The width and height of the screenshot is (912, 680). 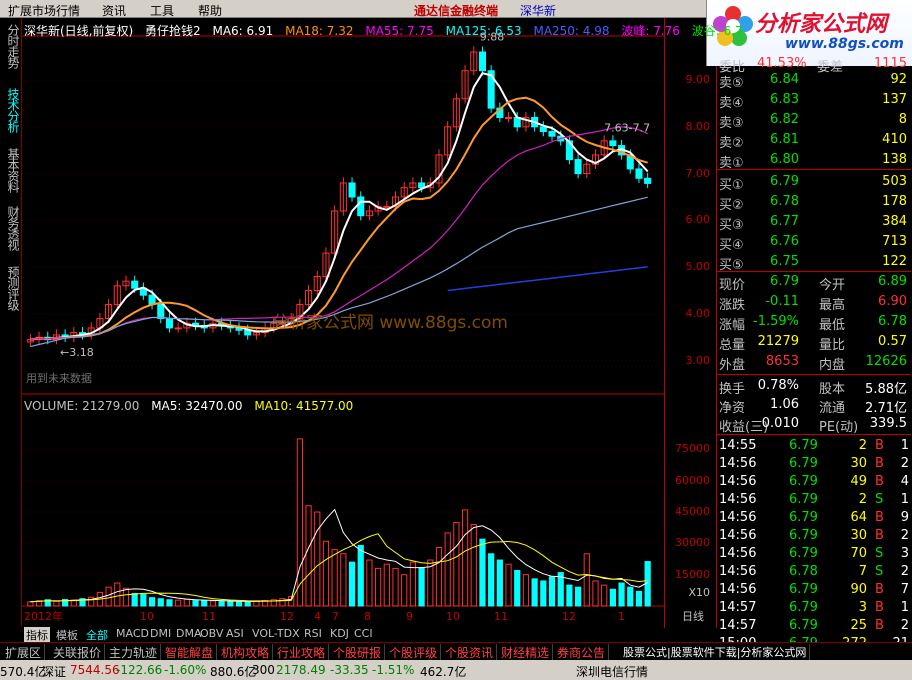 I want to click on tab-basic-info: 基本资料, so click(x=11, y=170).